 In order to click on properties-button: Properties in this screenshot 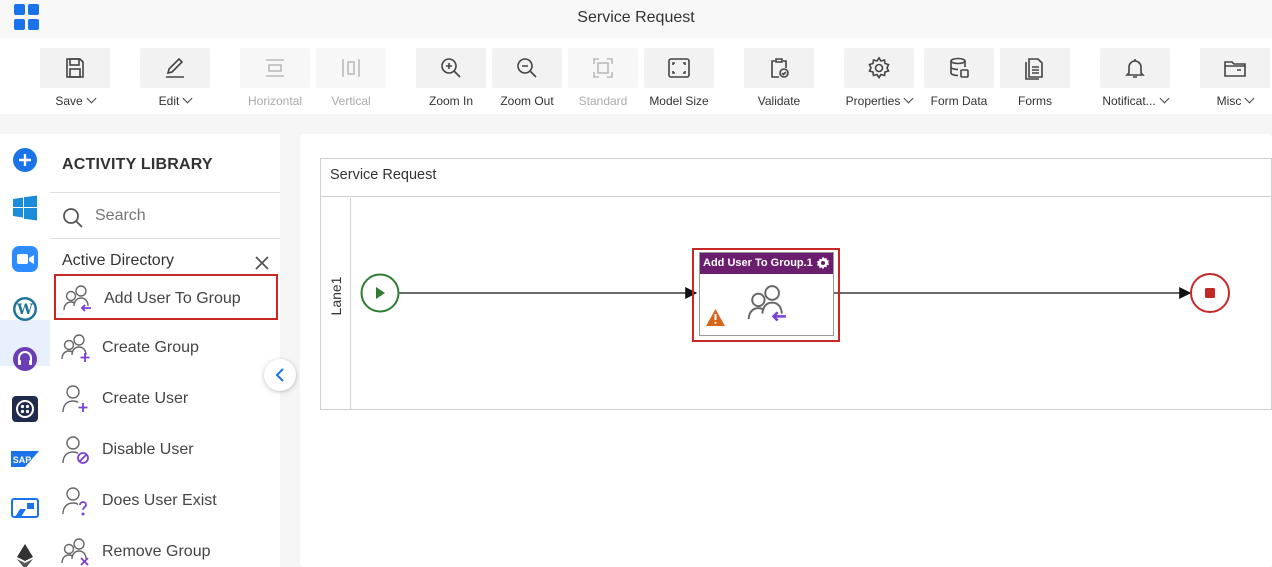, I will do `click(879, 79)`.